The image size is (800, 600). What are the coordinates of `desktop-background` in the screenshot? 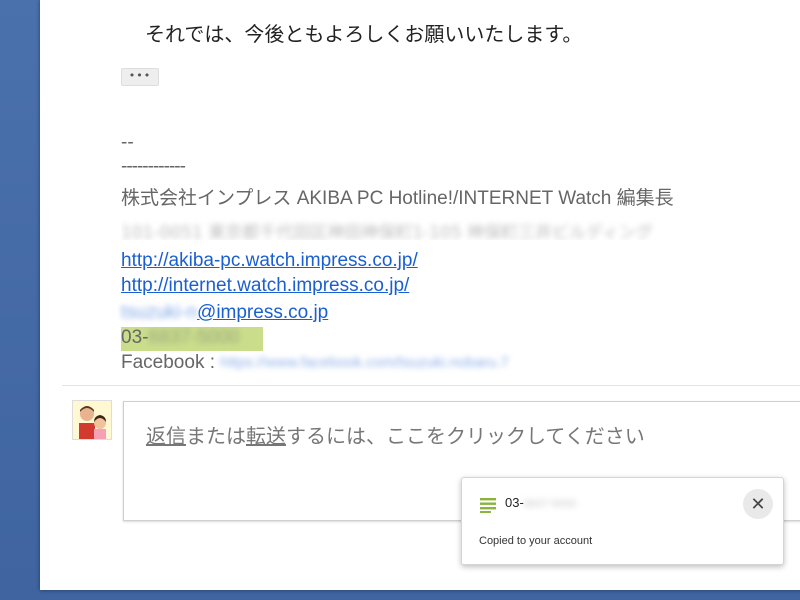 It's located at (20, 300).